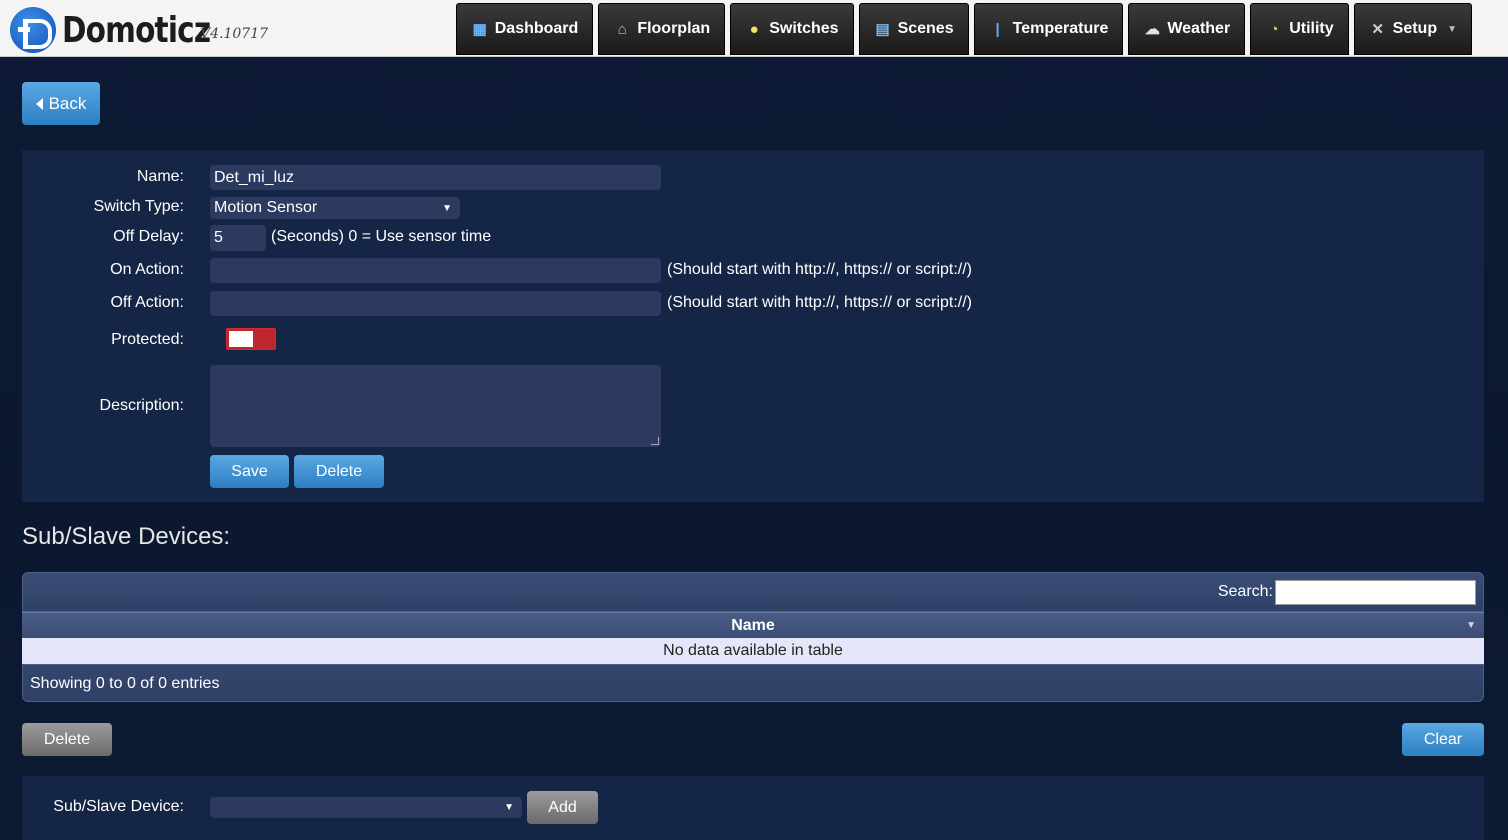 This screenshot has height=840, width=1508. I want to click on nav-weather: ☁ Weather, so click(1187, 29).